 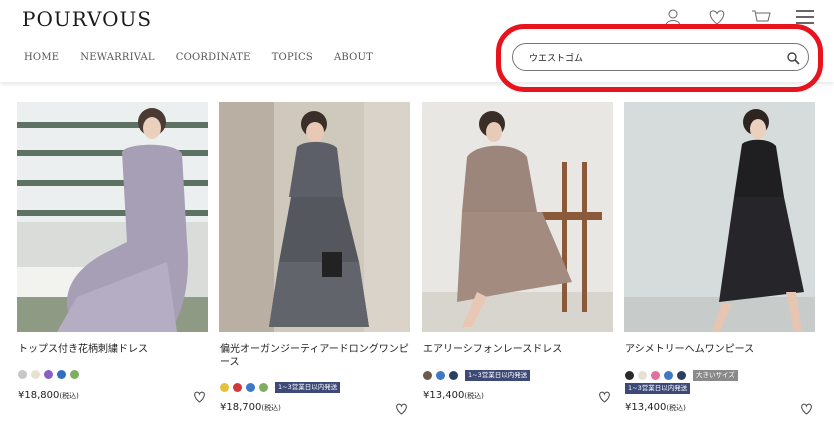 What do you see at coordinates (520, 349) in the screenshot?
I see `product-name: エアリーシフォンレースドレス` at bounding box center [520, 349].